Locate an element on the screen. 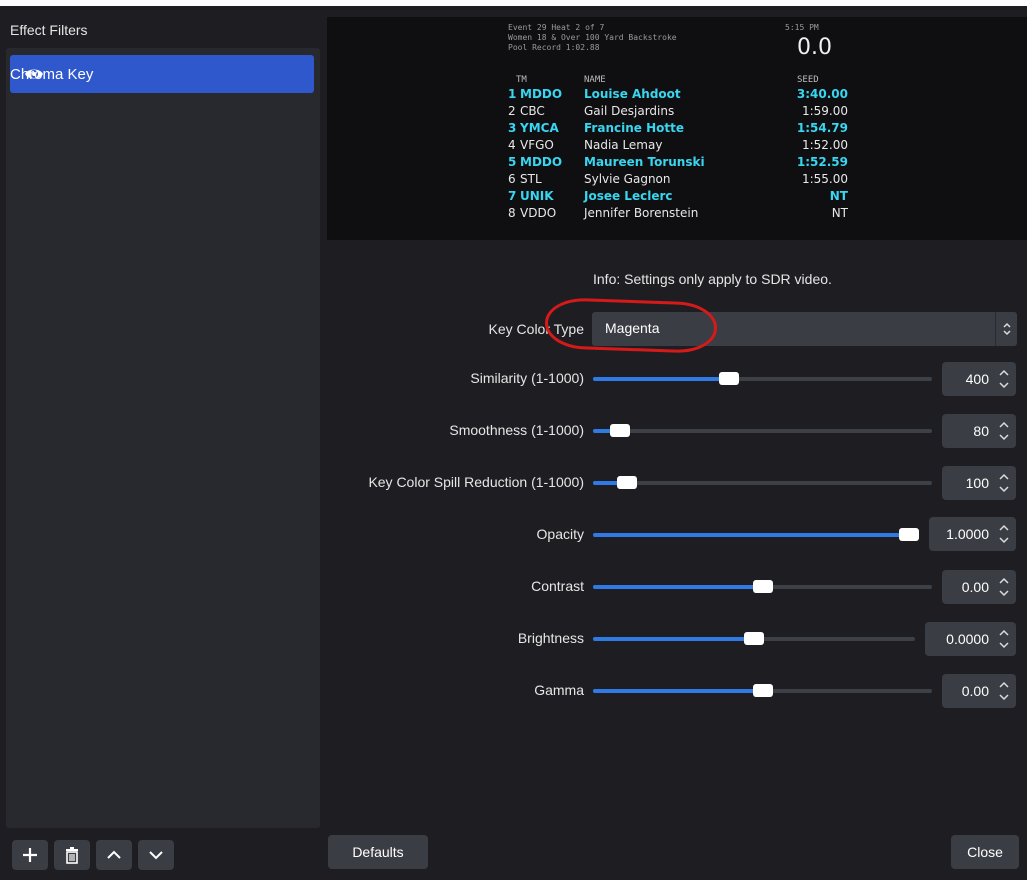  brightness-handle is located at coordinates (754, 638).